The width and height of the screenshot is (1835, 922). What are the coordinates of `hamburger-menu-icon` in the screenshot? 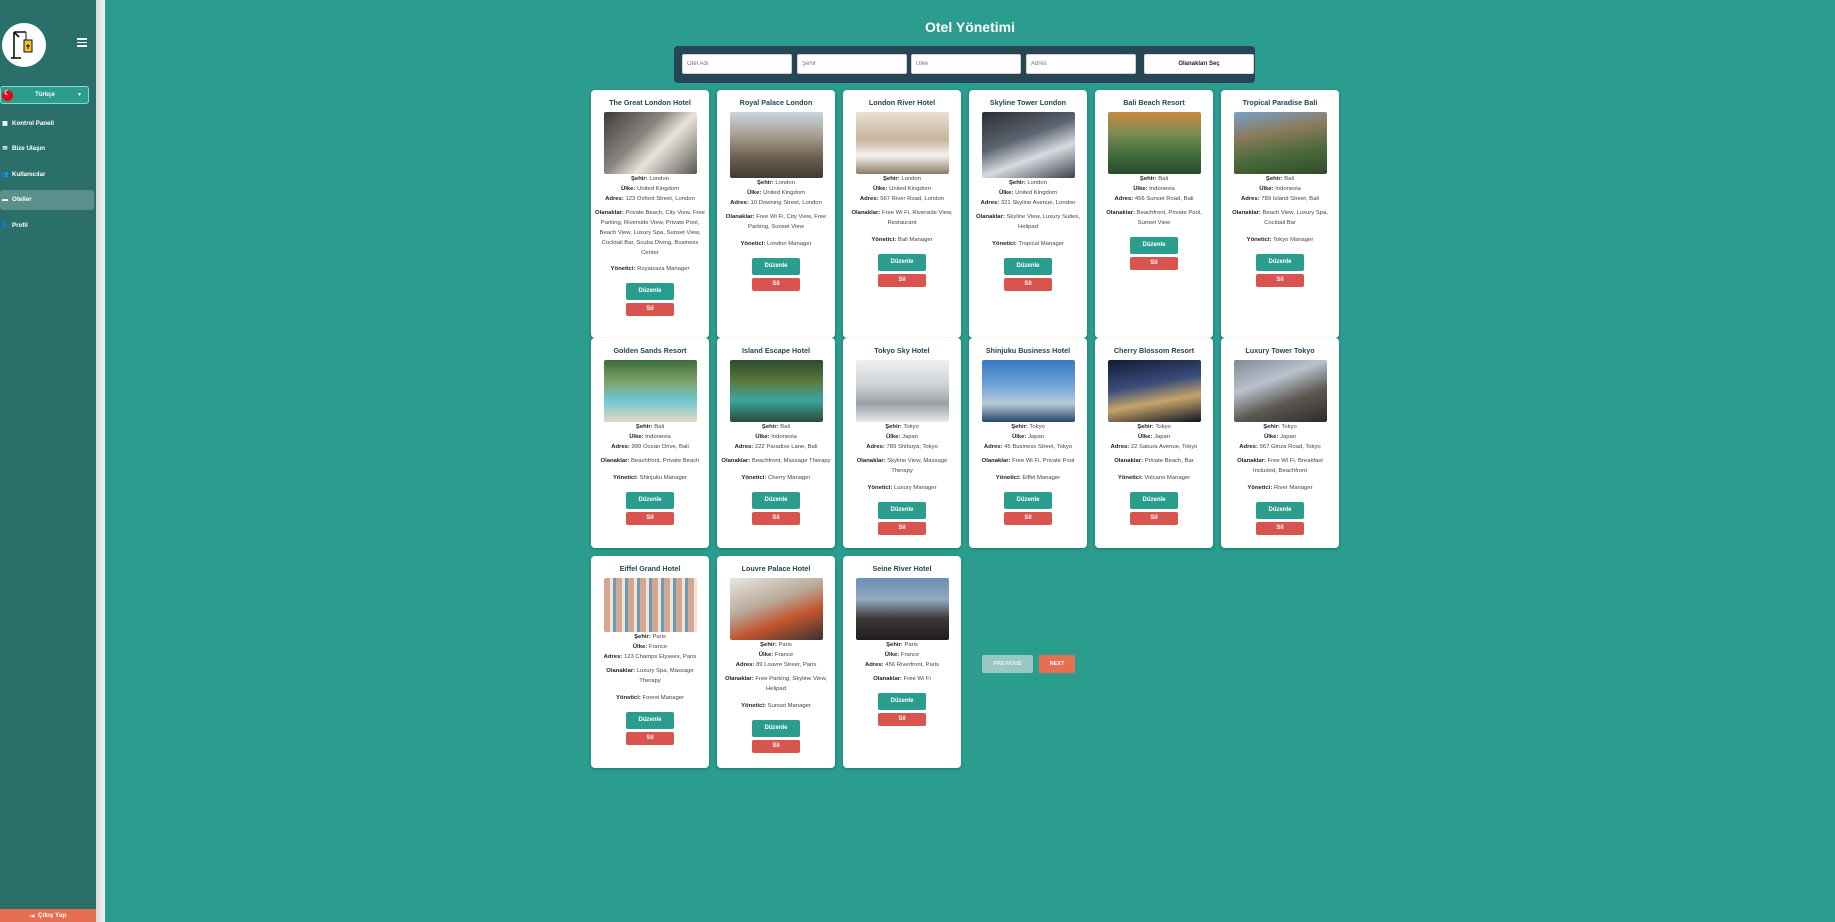 It's located at (82, 42).